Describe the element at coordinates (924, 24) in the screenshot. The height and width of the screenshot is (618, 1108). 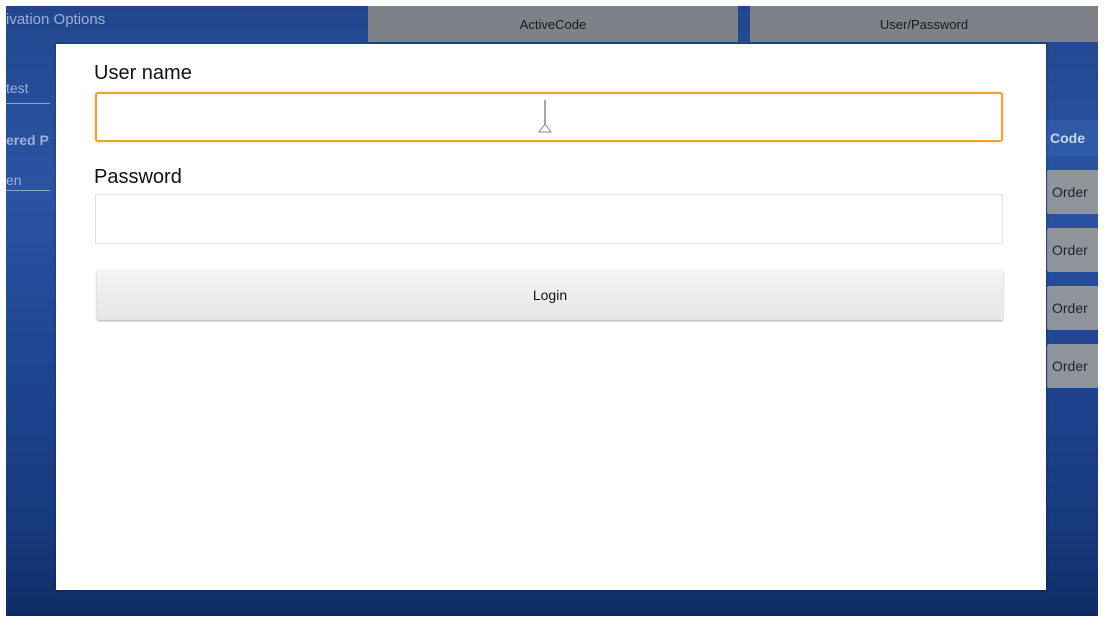
I see `tab-user-password: User/Password` at that location.